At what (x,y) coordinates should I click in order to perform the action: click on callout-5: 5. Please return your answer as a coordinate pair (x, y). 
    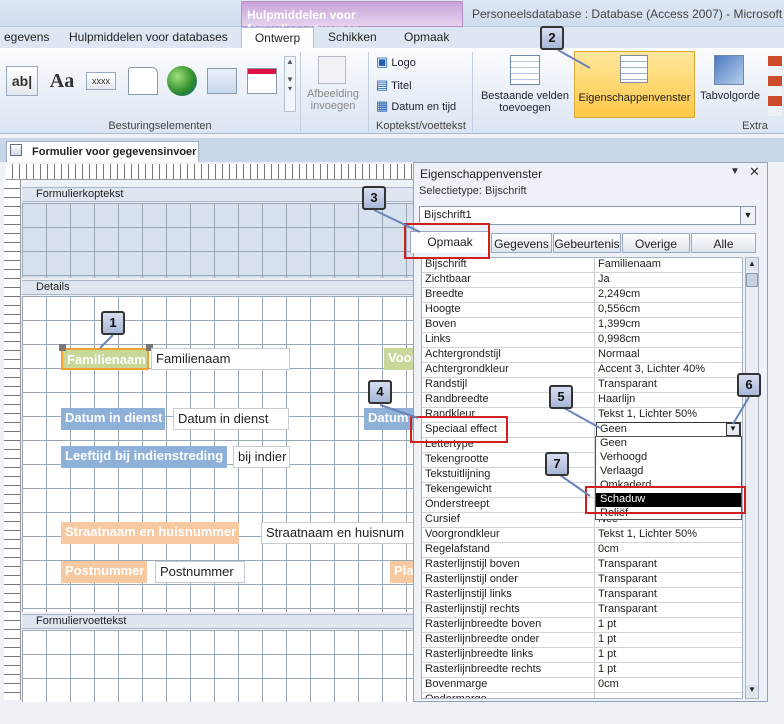
    Looking at the image, I should click on (561, 397).